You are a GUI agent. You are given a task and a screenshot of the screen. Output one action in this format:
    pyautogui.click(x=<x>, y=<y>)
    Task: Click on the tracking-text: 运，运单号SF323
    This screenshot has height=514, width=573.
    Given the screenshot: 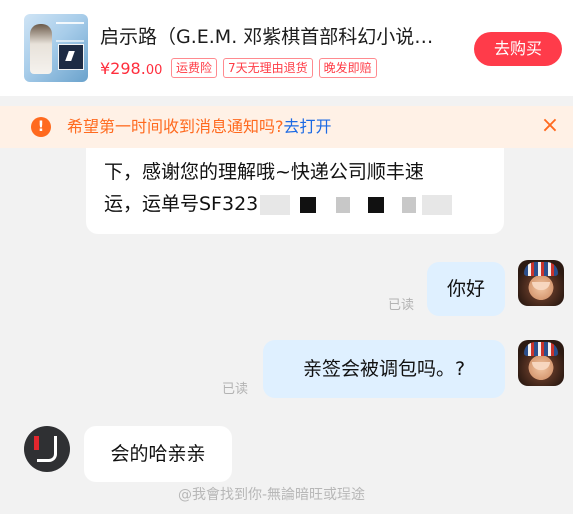 What is the action you would take?
    pyautogui.click(x=181, y=204)
    